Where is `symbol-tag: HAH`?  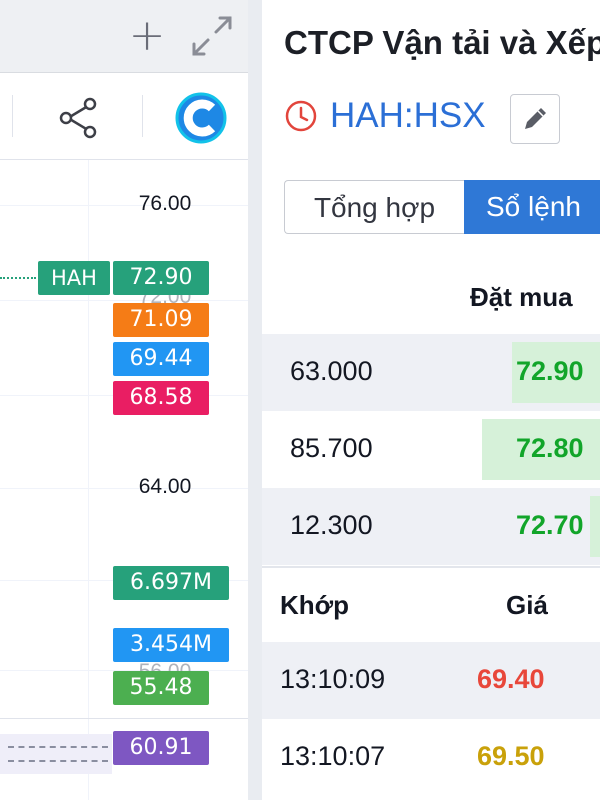
symbol-tag: HAH is located at coordinates (74, 278).